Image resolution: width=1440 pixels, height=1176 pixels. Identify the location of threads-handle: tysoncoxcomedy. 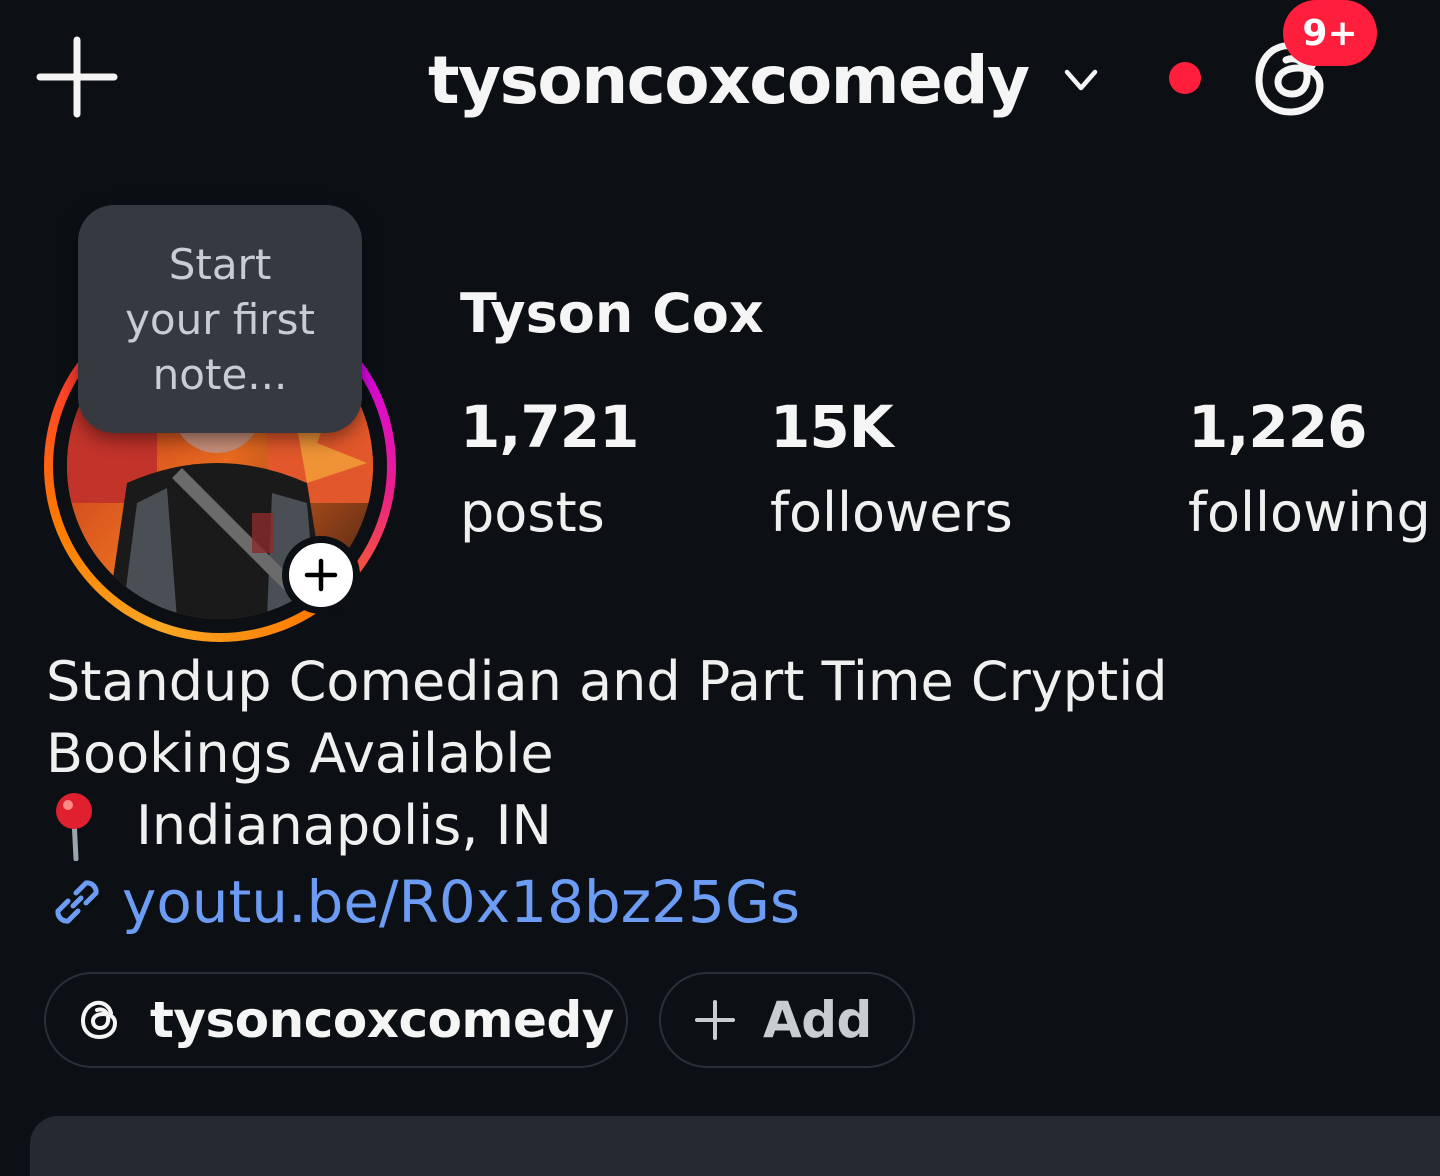
(382, 1020).